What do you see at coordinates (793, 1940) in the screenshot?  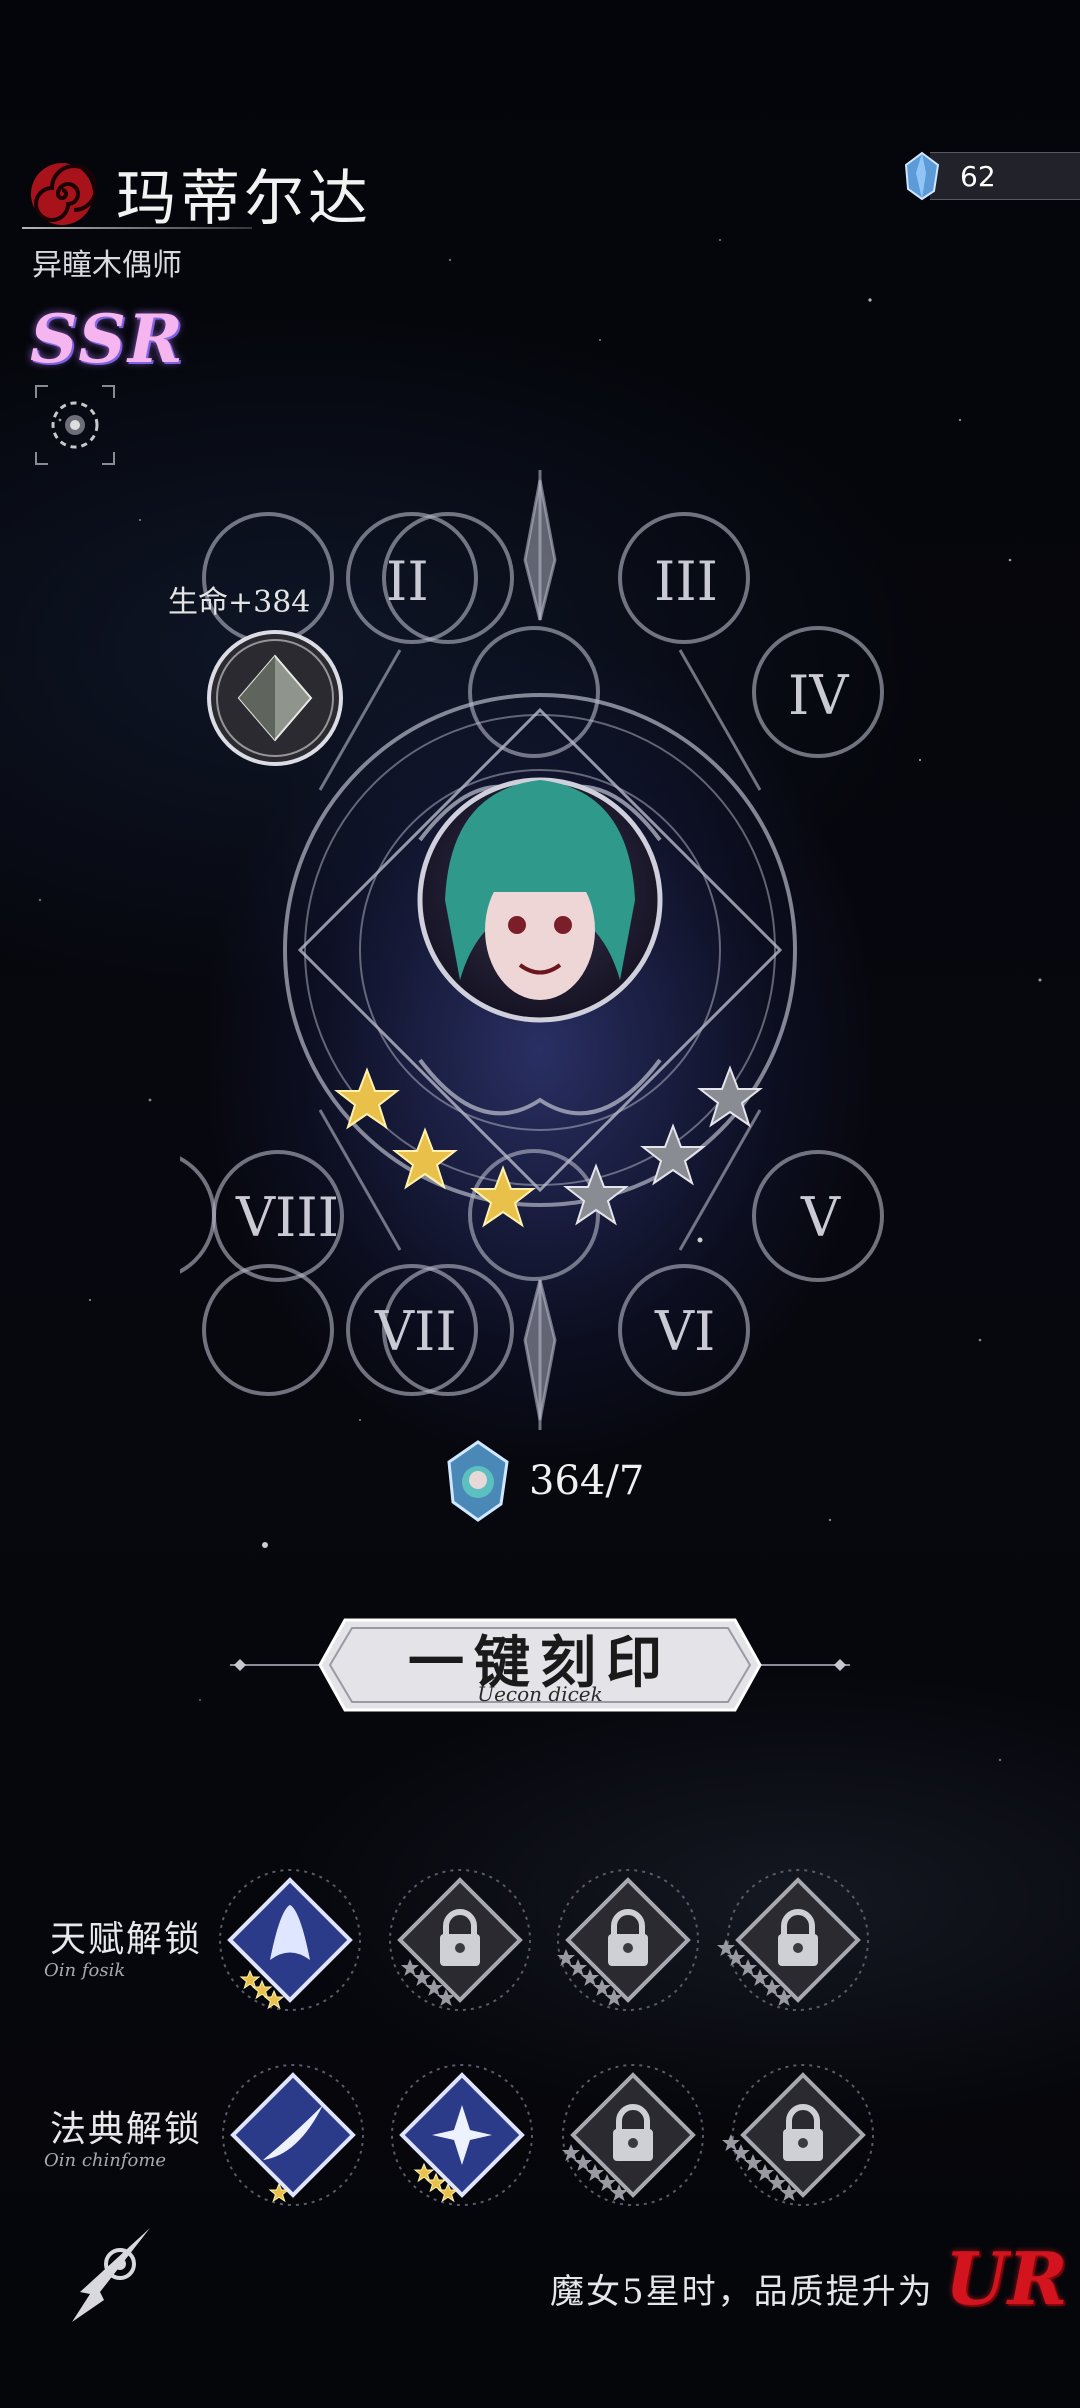 I see `talent-slot-4-locked` at bounding box center [793, 1940].